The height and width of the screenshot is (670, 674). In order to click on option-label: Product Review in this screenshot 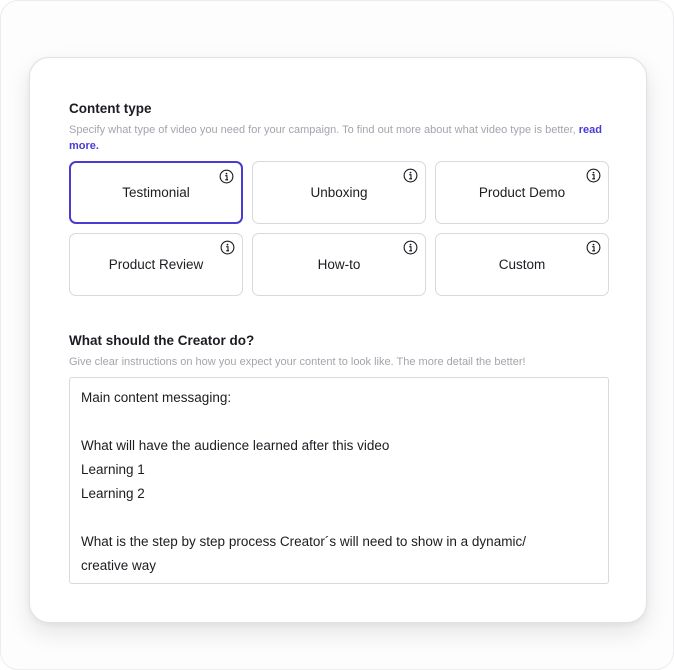, I will do `click(156, 264)`.